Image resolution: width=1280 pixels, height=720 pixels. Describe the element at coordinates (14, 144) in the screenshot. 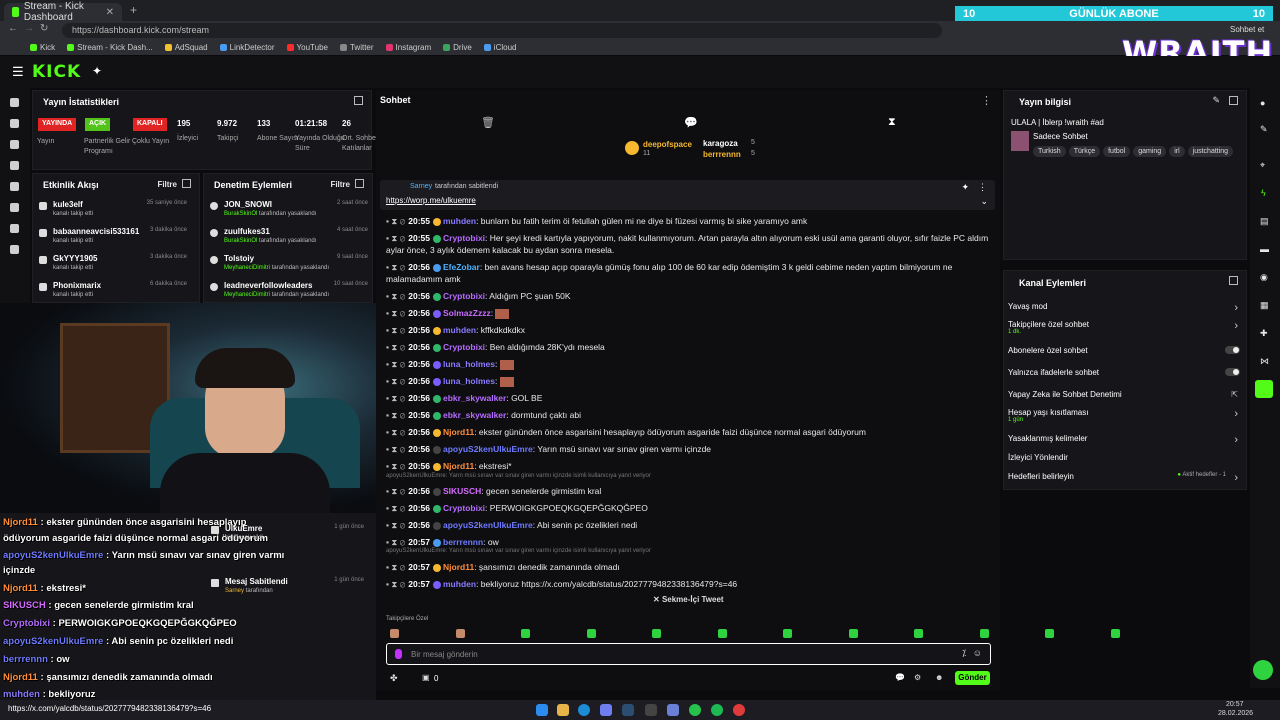

I see `chat-icon` at that location.